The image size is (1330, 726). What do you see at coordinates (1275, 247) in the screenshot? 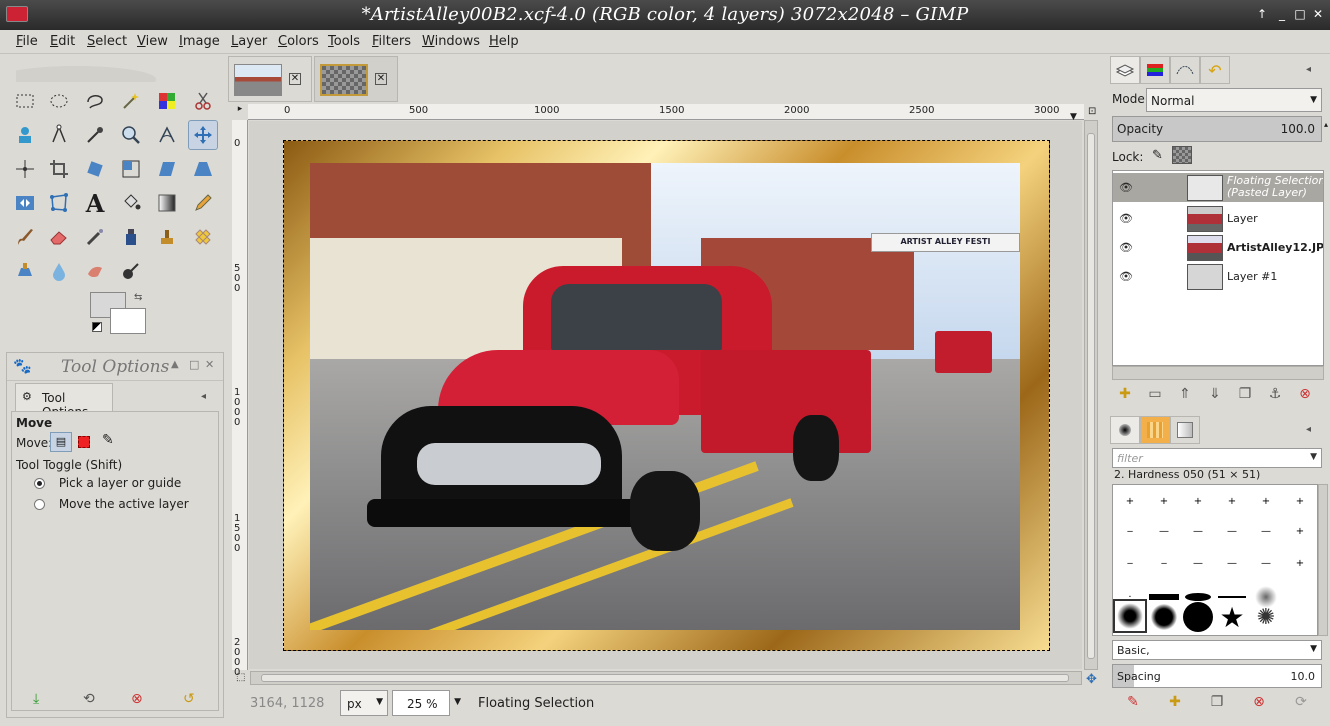
I see `layer-name: ArtistAlley12.JP` at bounding box center [1275, 247].